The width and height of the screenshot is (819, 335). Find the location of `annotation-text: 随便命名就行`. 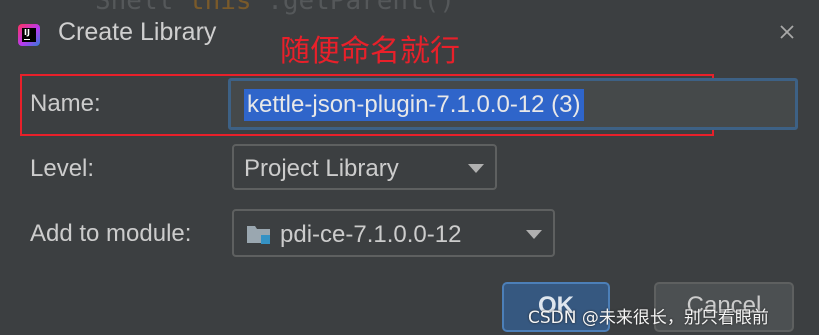

annotation-text: 随便命名就行 is located at coordinates (370, 51).